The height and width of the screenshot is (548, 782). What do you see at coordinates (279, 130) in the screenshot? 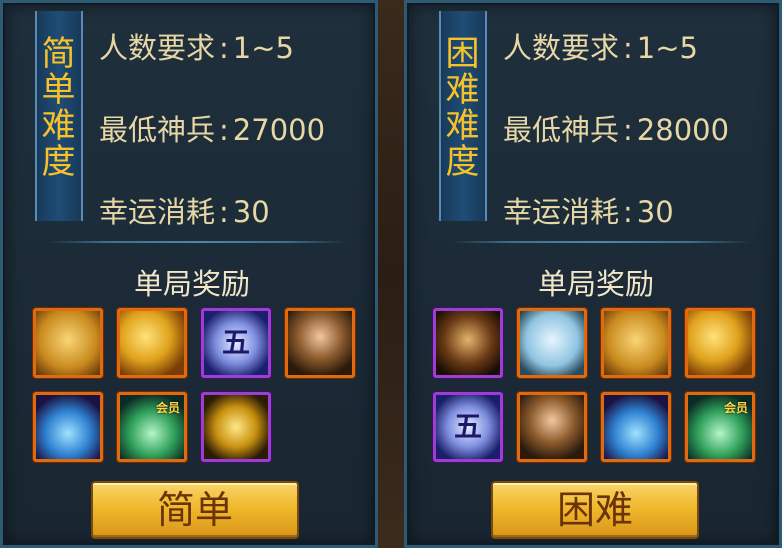
I see `min-weapon-value: 27000` at bounding box center [279, 130].